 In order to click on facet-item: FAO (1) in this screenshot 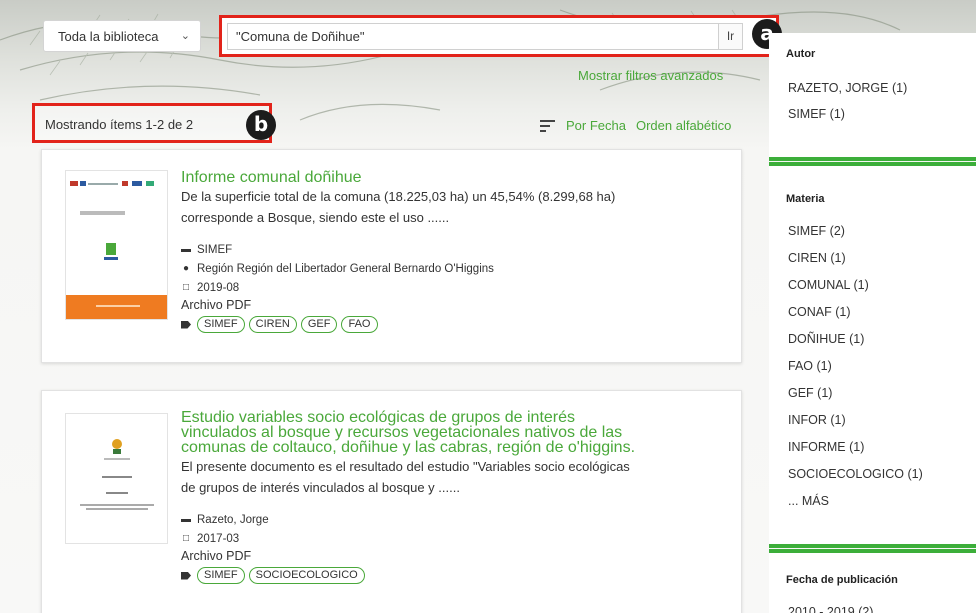, I will do `click(810, 366)`.